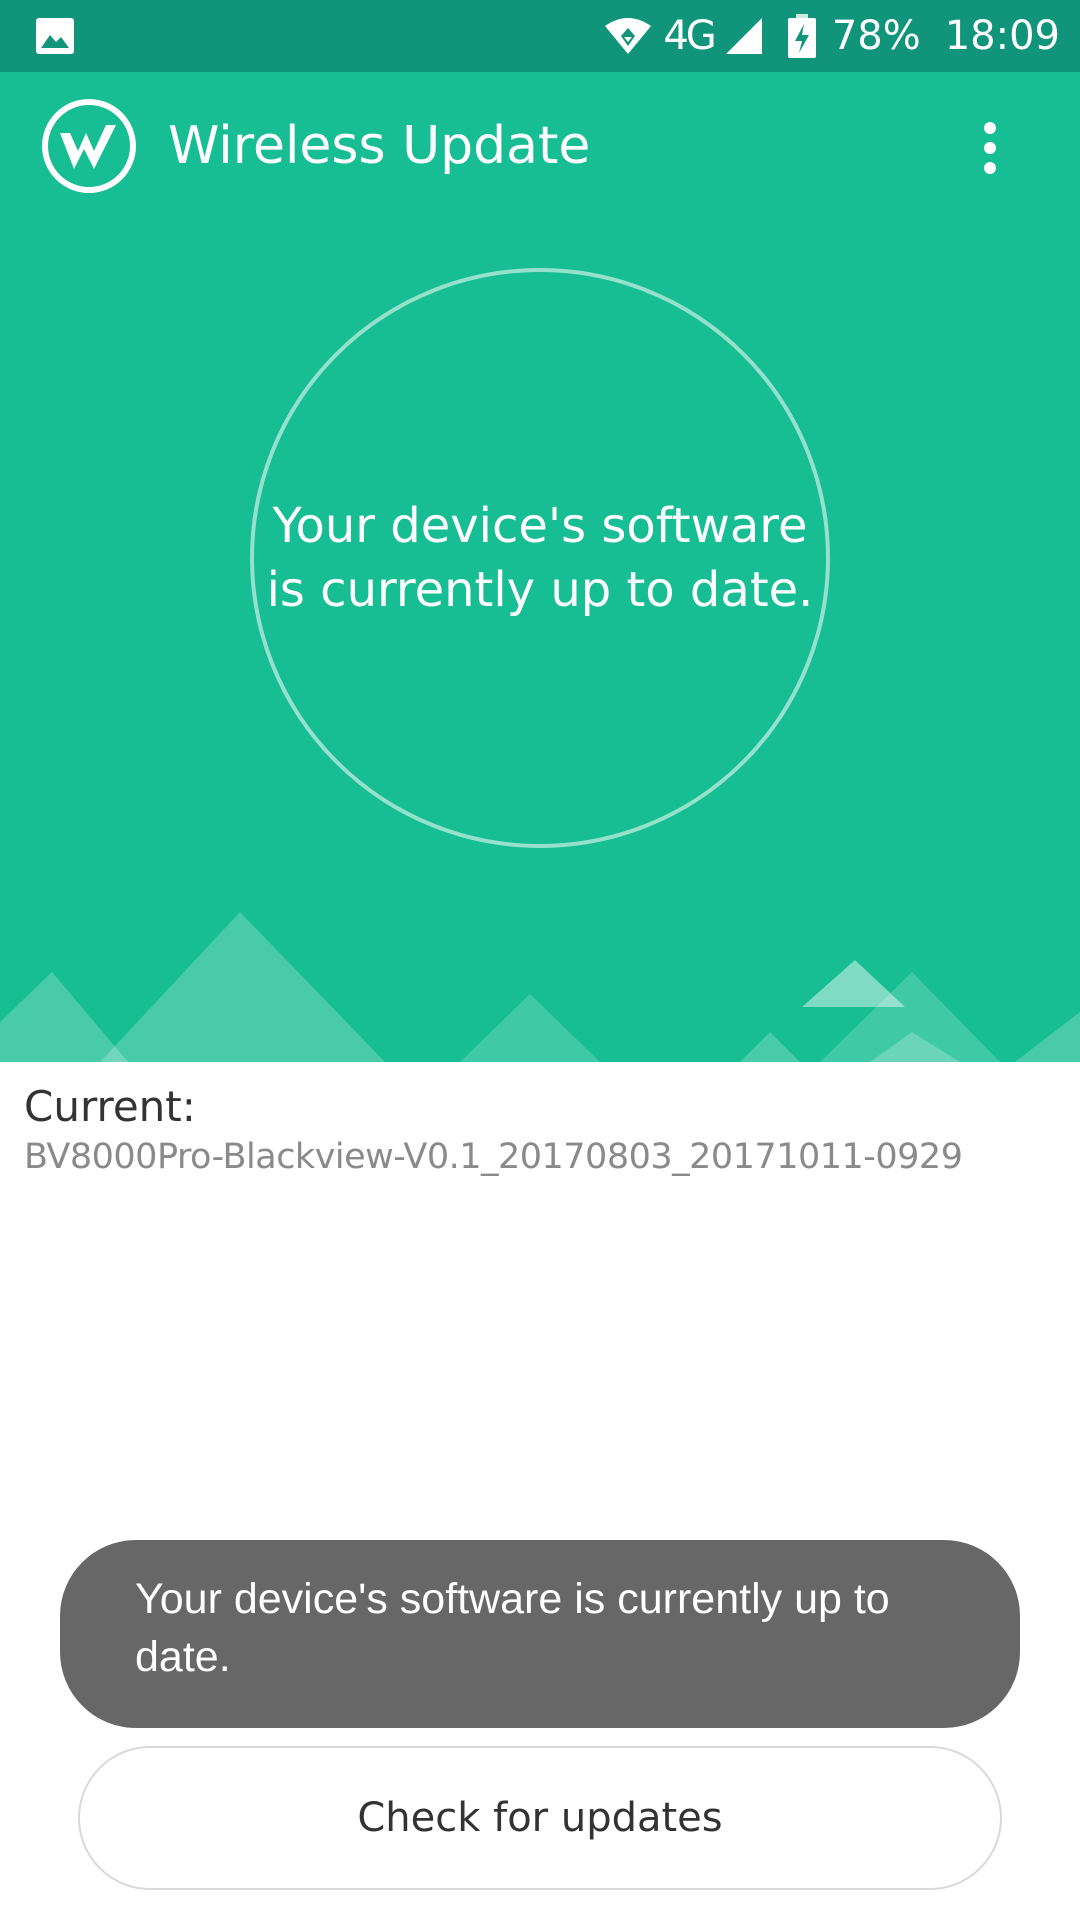 The height and width of the screenshot is (1920, 1080). I want to click on battery-charging-icon, so click(801, 36).